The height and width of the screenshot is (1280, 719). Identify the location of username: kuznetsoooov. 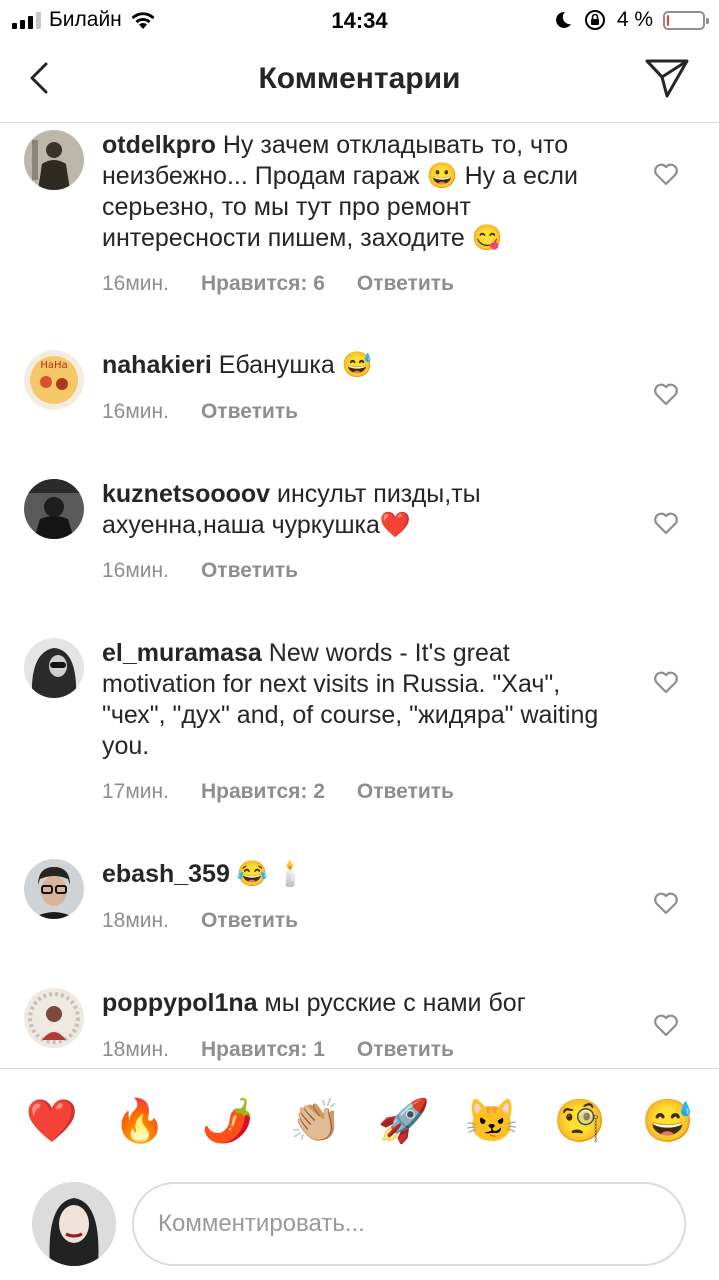
(186, 494).